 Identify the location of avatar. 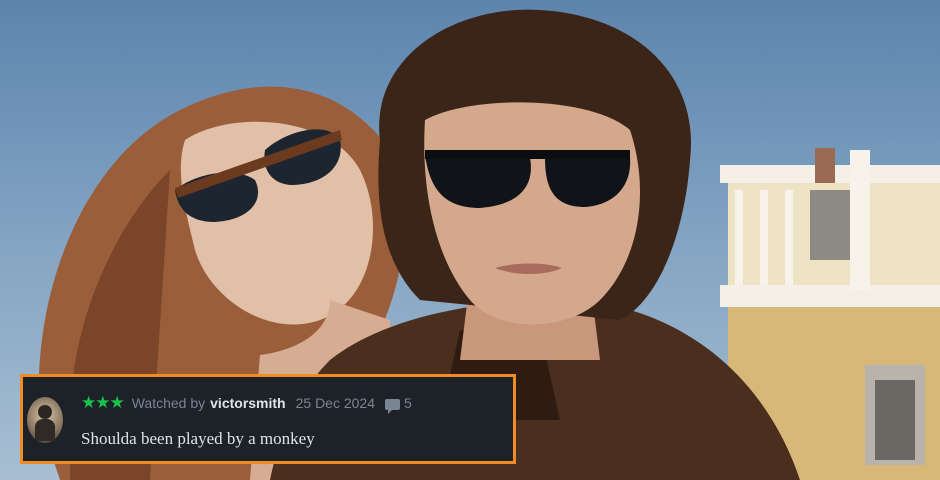
(45, 420).